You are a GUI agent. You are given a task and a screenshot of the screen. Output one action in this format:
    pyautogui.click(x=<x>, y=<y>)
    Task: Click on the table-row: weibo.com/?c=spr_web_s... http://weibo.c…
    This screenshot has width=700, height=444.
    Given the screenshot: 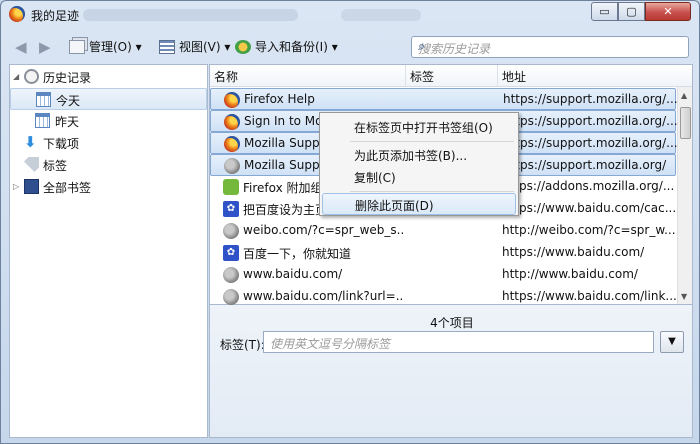 What is the action you would take?
    pyautogui.click(x=443, y=231)
    